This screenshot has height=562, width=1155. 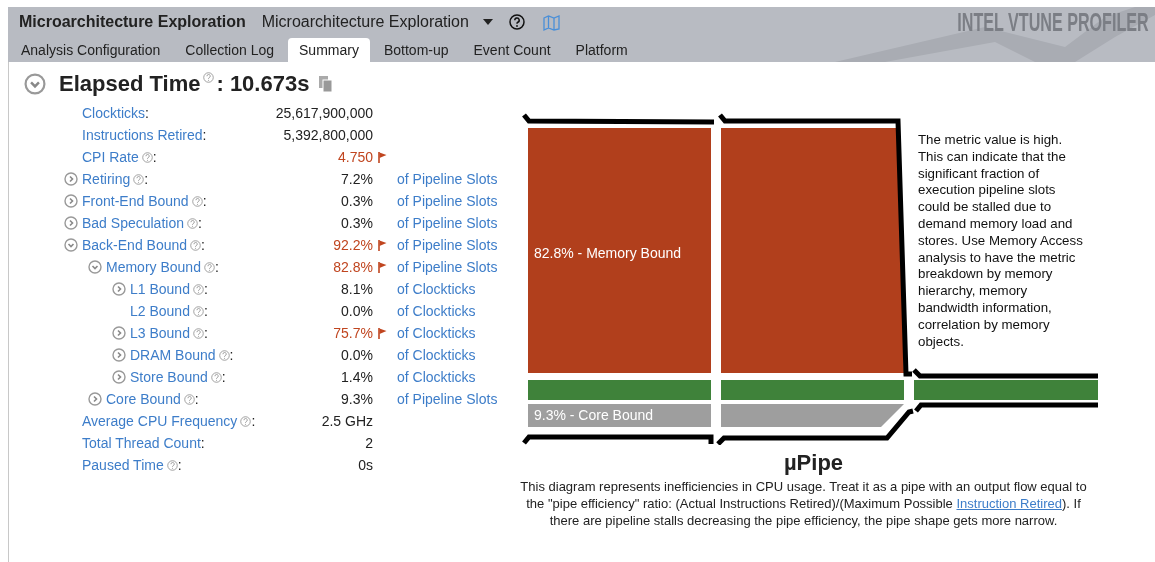 I want to click on tooltip-text: The metric value is high. This can indicate that the significant fraction of execution pipeline slots could be stalled due to demand memory load and stores. Use Memory Access analysis to have the metric breakdown by memory hierarchy, memory bandwidth information, correlation by memory objects., so click(x=1001, y=241).